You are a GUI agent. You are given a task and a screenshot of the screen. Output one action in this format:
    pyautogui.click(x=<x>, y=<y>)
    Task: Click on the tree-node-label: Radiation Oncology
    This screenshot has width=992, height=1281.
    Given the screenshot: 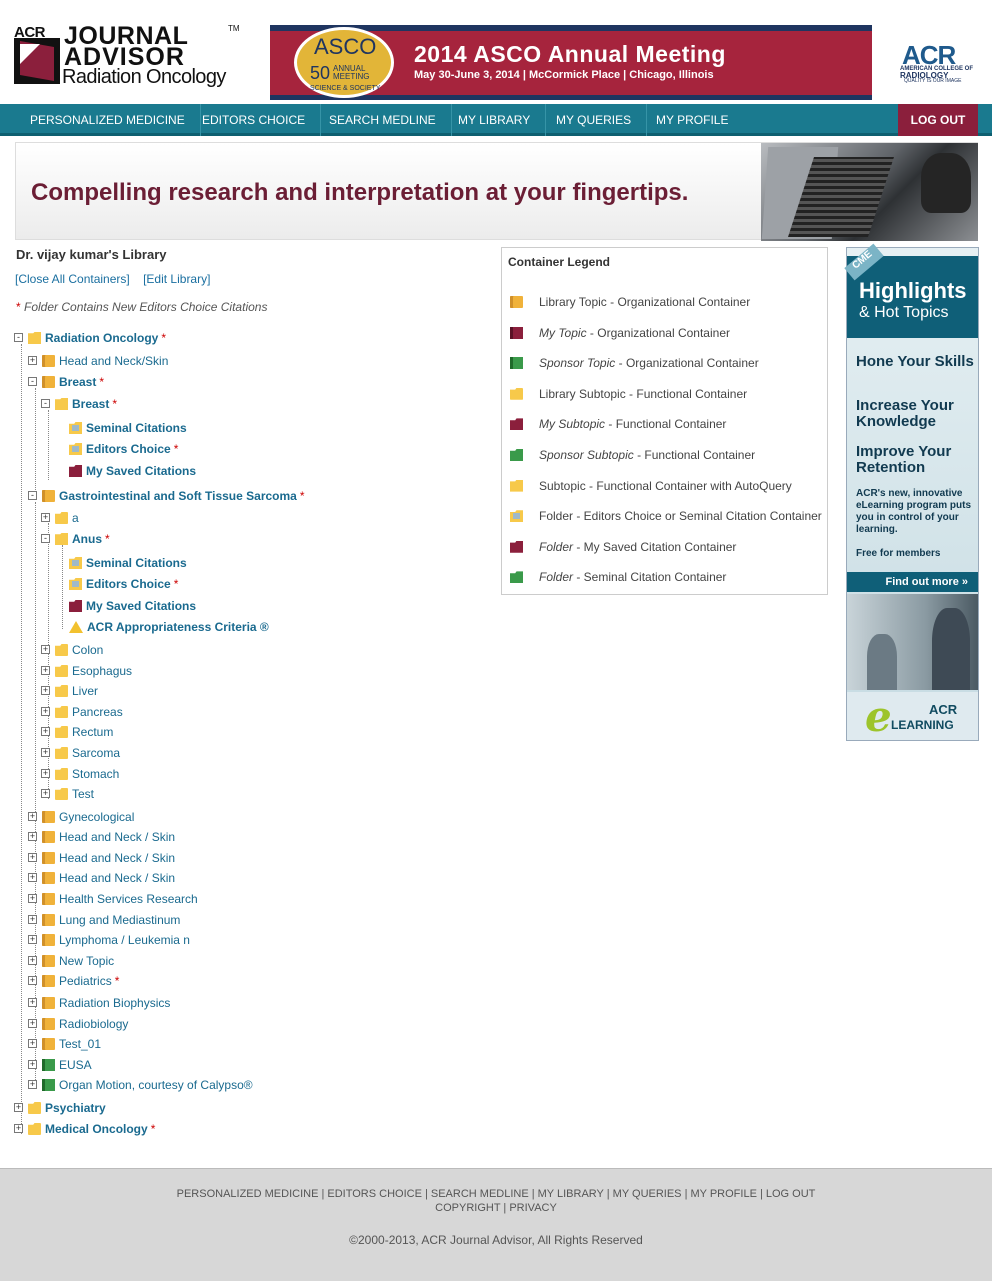 What is the action you would take?
    pyautogui.click(x=101, y=338)
    